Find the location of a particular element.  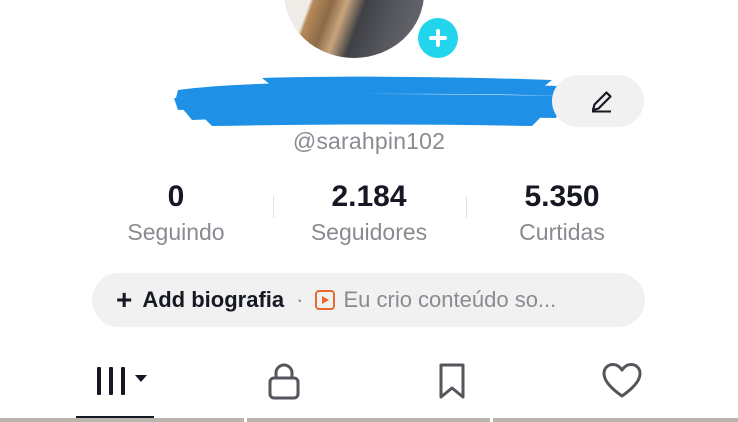

bookmark-icon is located at coordinates (452, 381).